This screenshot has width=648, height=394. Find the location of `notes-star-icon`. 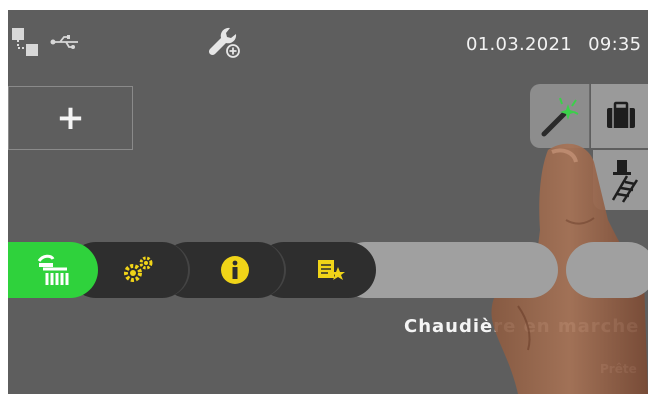

notes-star-icon is located at coordinates (331, 270).